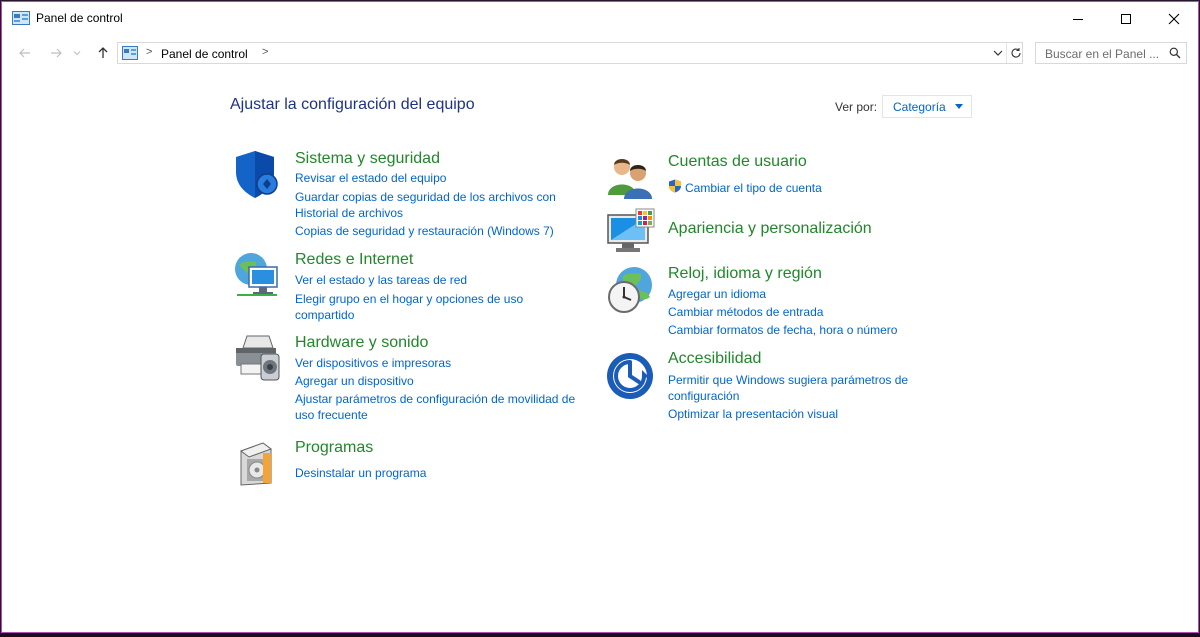 The width and height of the screenshot is (1200, 637). Describe the element at coordinates (714, 359) in the screenshot. I see `category-title: Accesibilidad` at that location.